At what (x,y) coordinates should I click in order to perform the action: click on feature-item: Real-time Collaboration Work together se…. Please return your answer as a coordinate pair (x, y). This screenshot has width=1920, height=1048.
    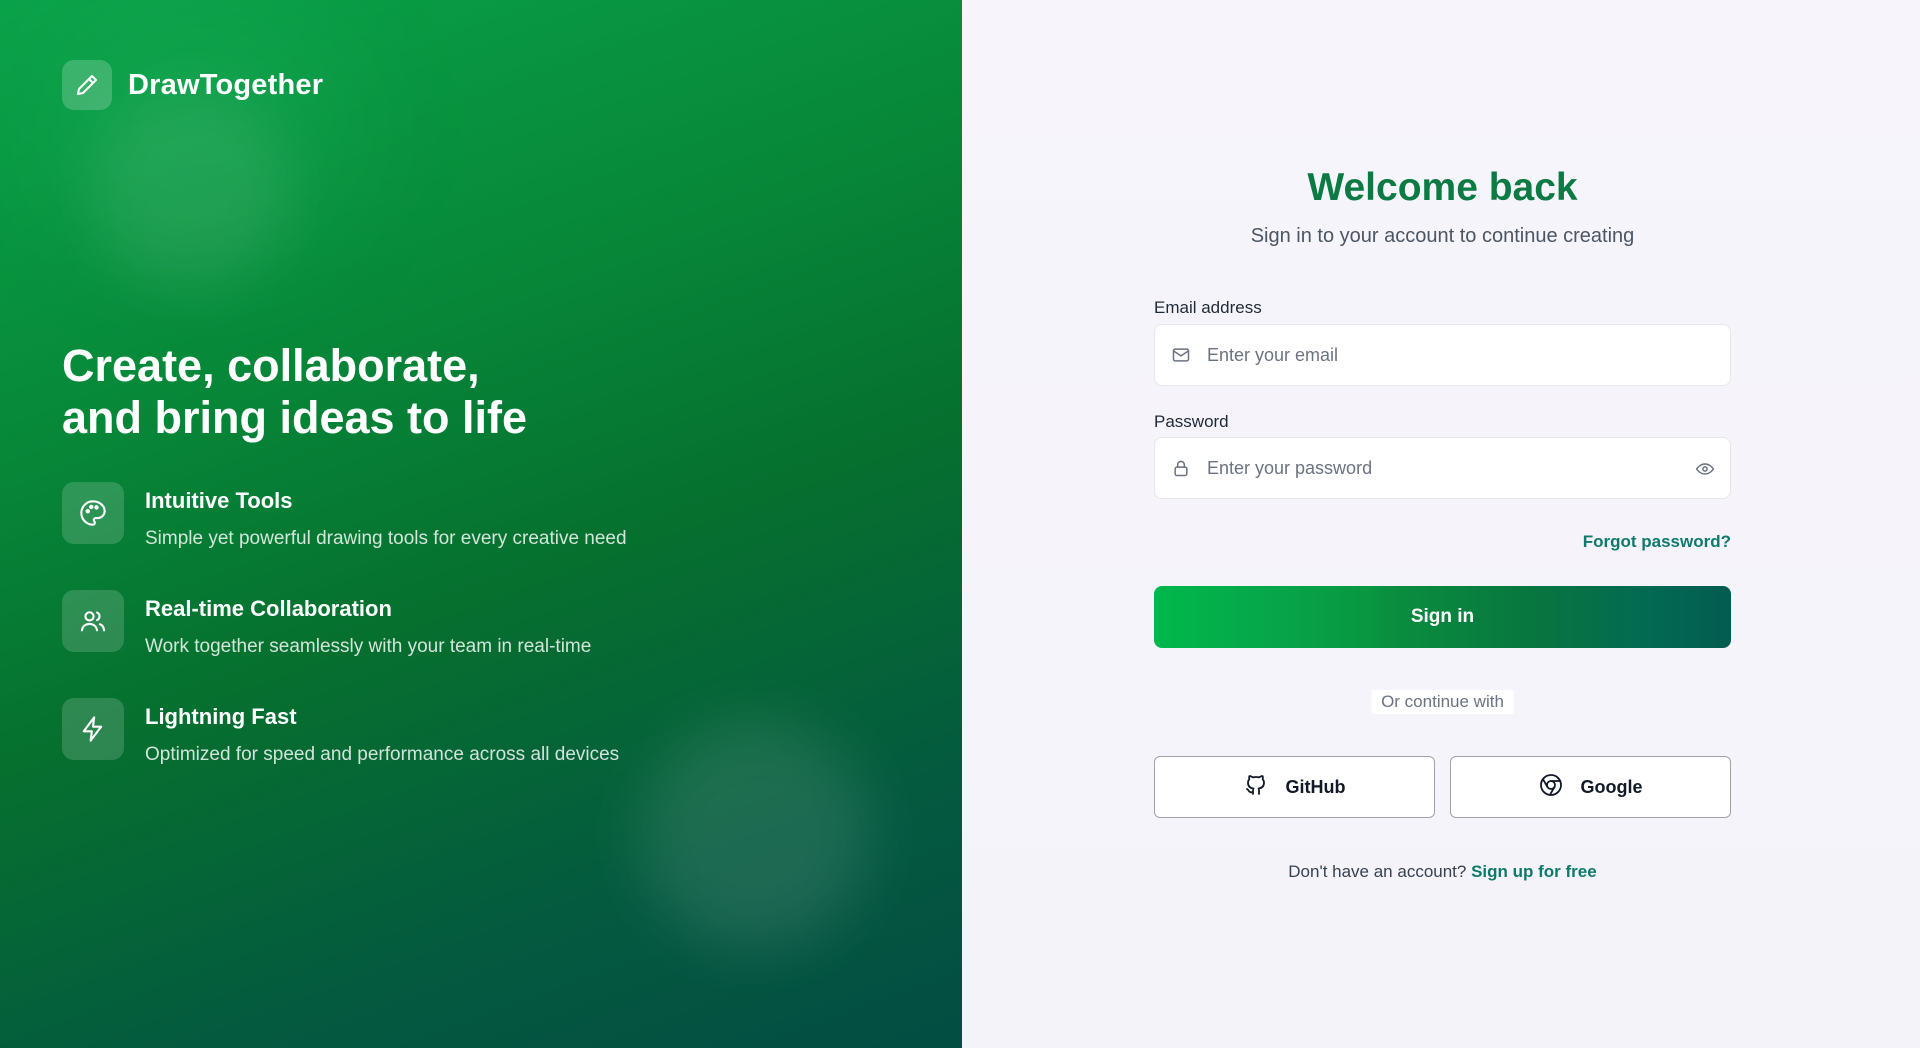
    Looking at the image, I should click on (344, 624).